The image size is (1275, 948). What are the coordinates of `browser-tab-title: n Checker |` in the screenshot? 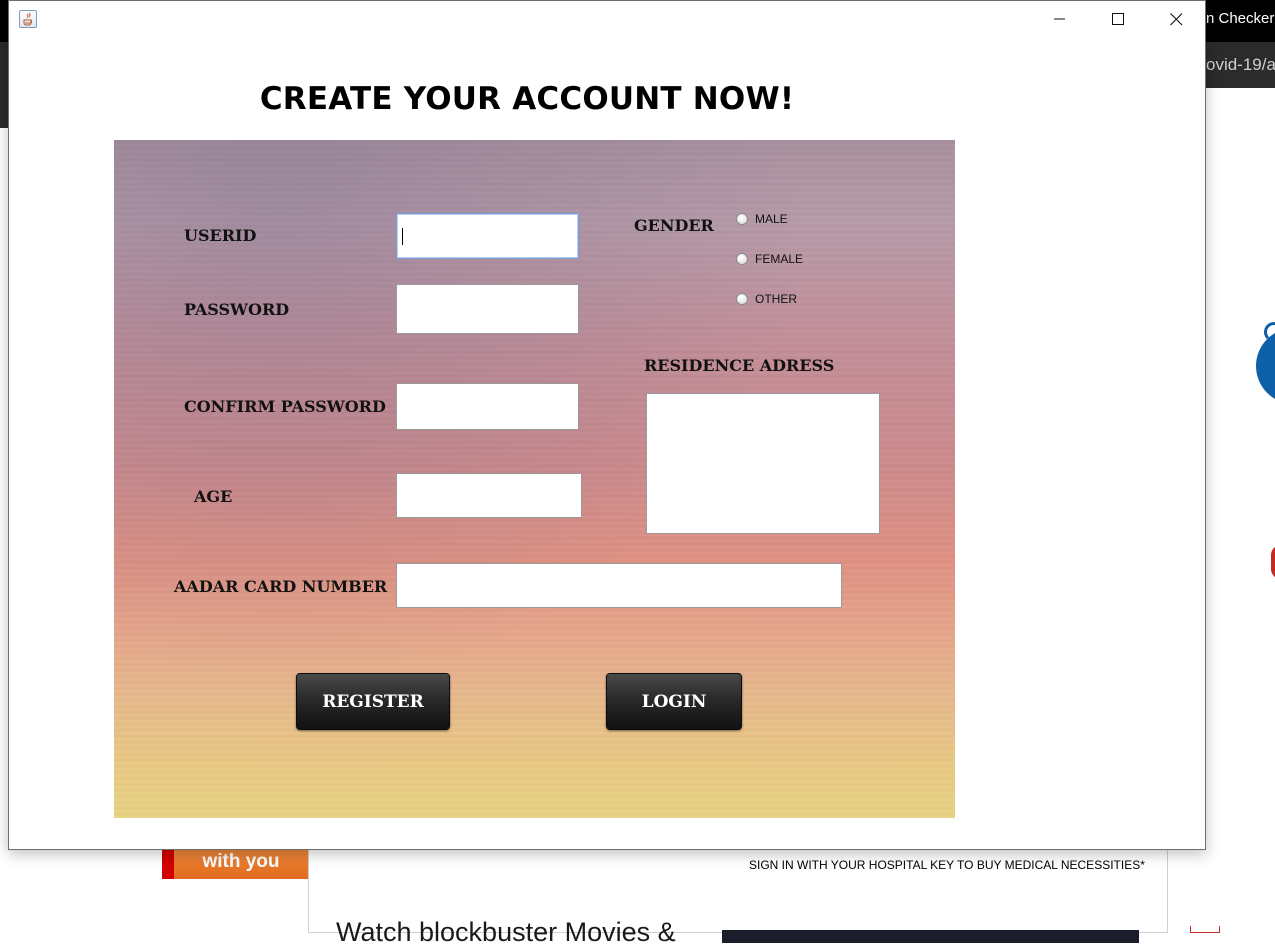 It's located at (1240, 18).